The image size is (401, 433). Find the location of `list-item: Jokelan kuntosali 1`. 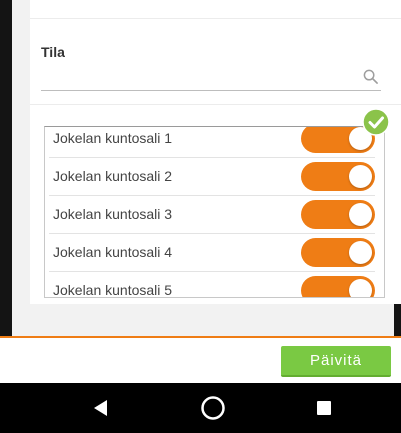

list-item: Jokelan kuntosali 1 is located at coordinates (212, 142).